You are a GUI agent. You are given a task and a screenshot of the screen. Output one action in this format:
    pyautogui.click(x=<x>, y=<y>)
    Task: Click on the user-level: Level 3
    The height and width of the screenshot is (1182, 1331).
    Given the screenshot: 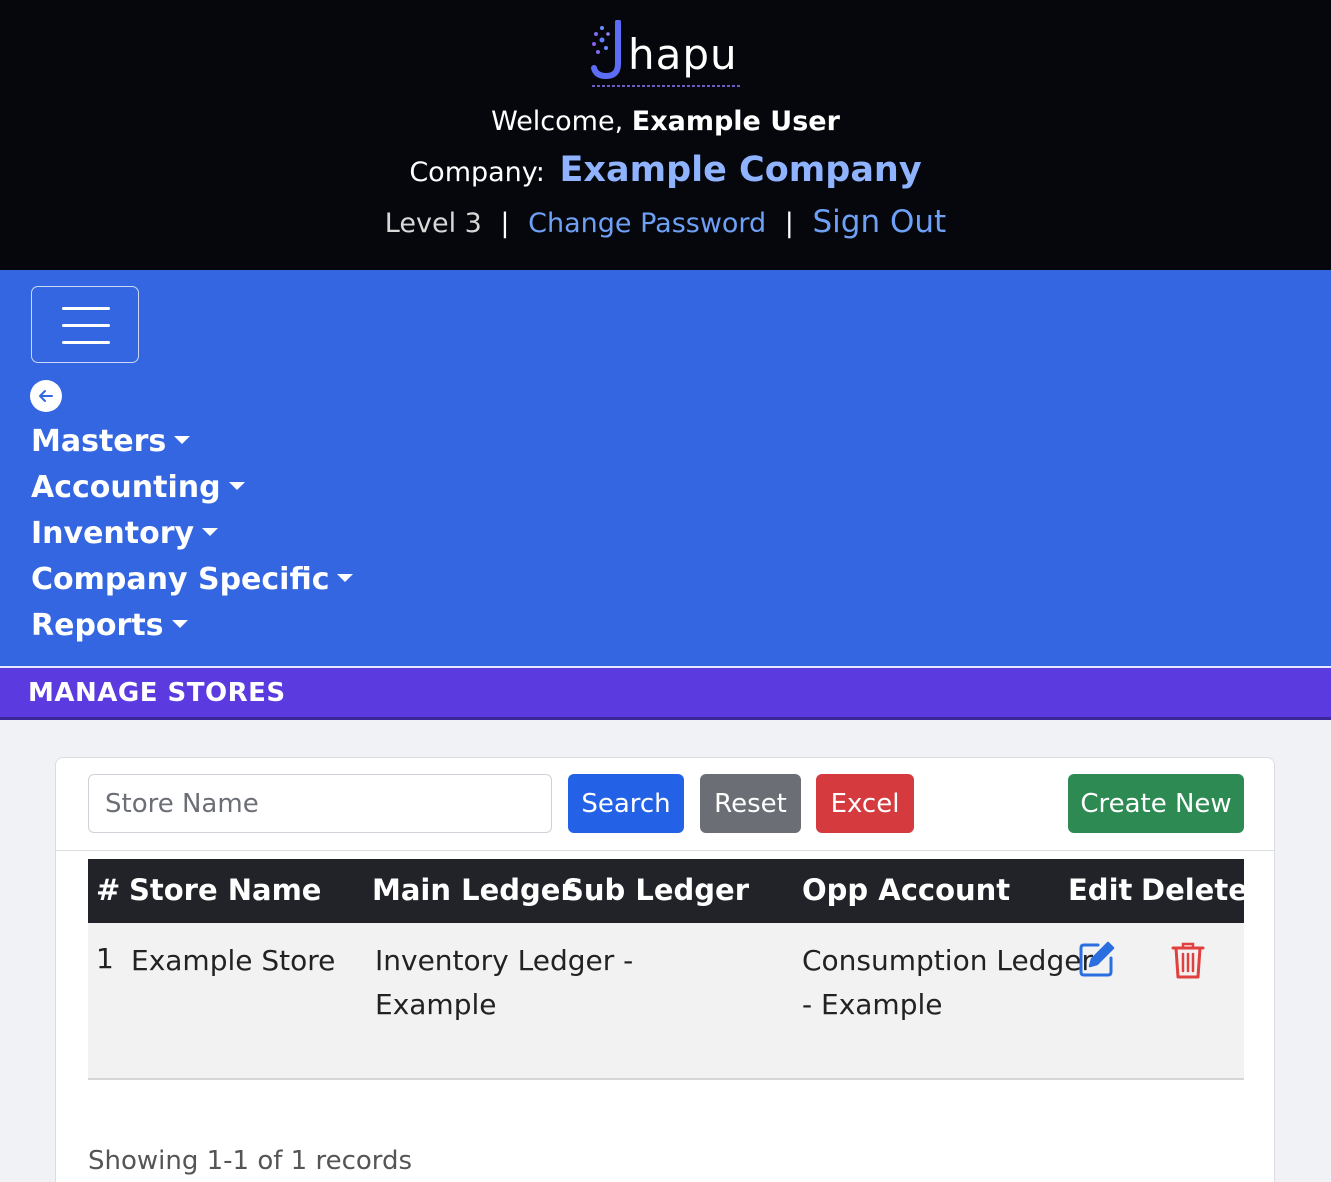 What is the action you would take?
    pyautogui.click(x=433, y=223)
    